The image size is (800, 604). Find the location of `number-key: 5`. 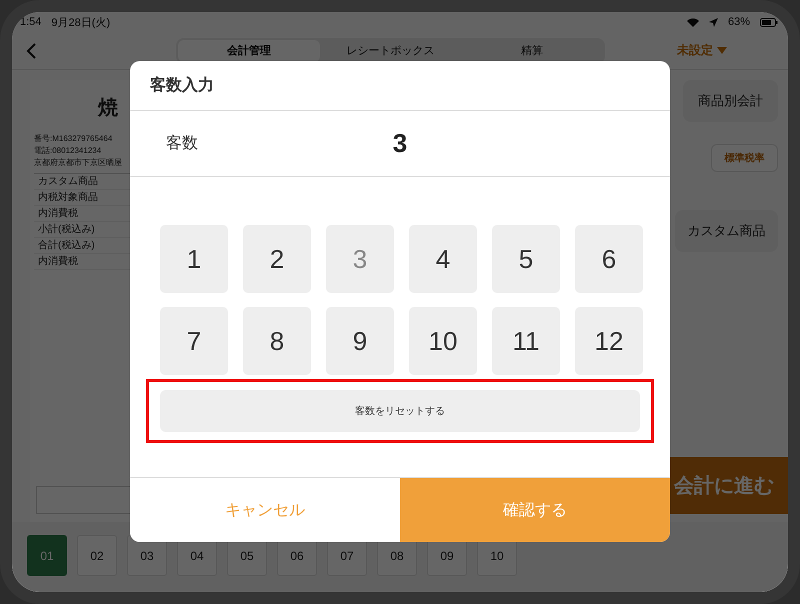

number-key: 5 is located at coordinates (526, 259).